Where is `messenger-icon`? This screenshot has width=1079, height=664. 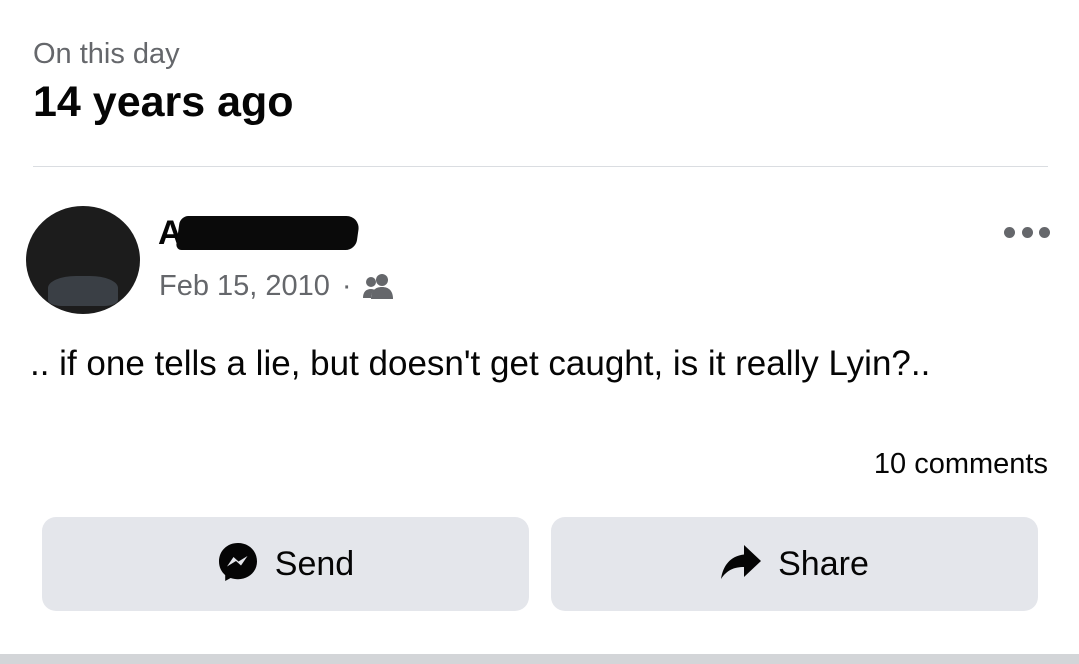 messenger-icon is located at coordinates (238, 564).